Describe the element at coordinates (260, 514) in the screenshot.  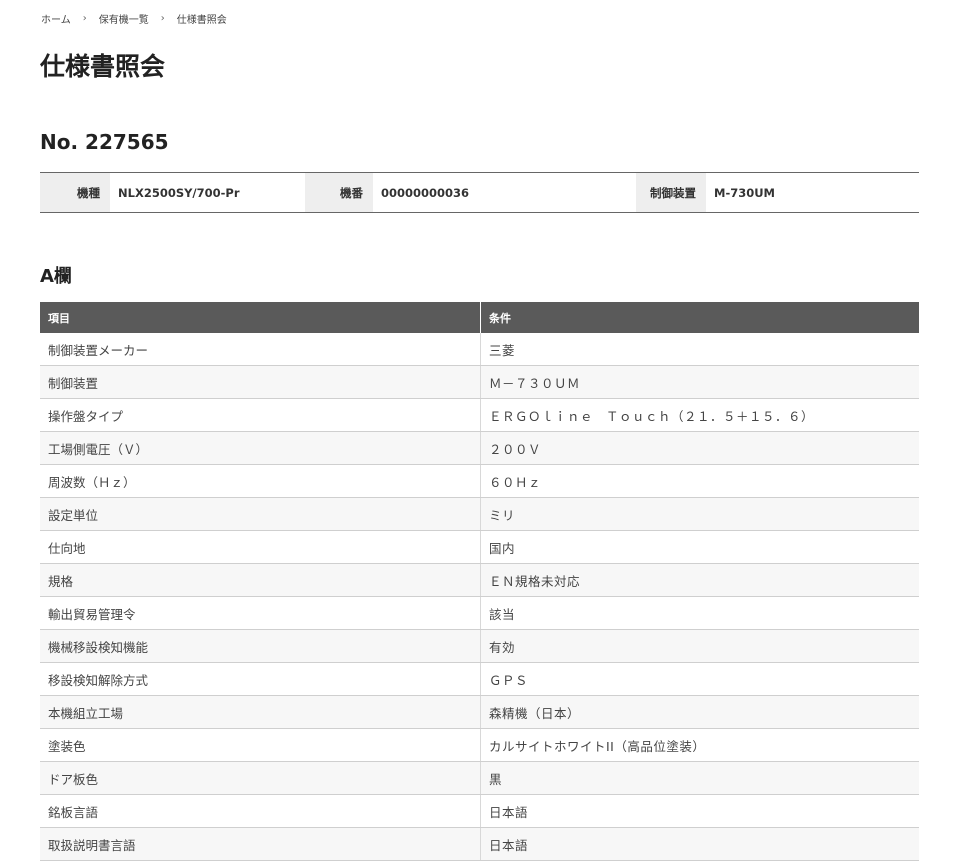
I see `spec-item-cell: 設定単位` at that location.